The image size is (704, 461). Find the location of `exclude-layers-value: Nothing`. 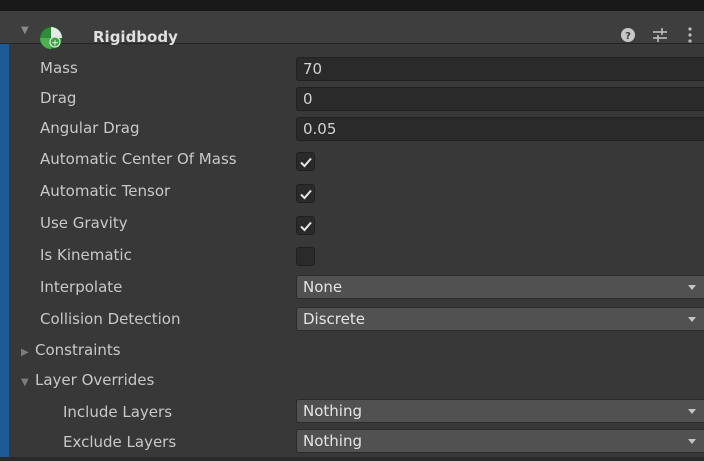

exclude-layers-value: Nothing is located at coordinates (332, 441).